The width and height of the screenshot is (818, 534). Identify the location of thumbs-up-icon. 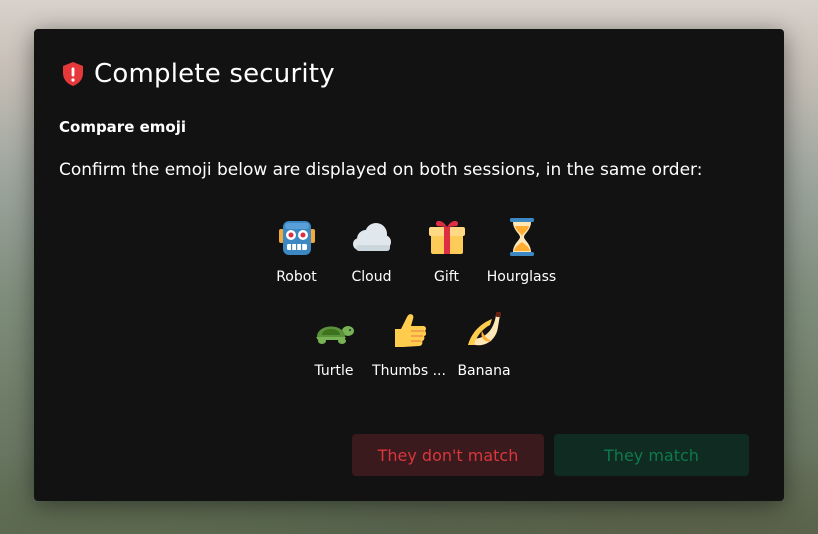
(409, 331).